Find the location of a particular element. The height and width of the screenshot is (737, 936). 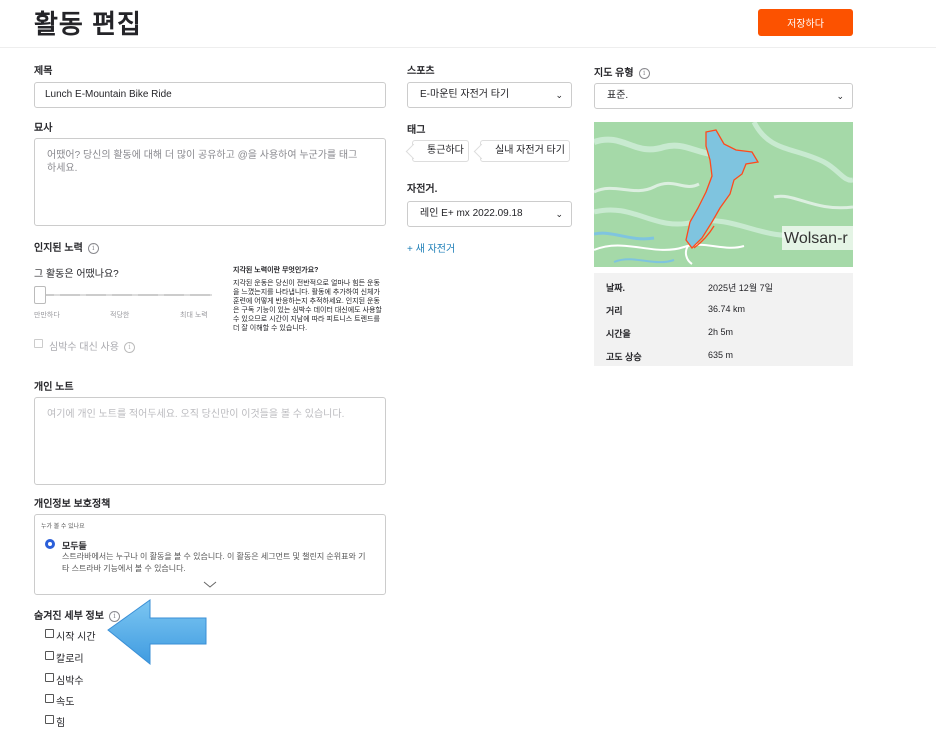

bike-select-value: 레인 E+ mx 2022.09.18 is located at coordinates (471, 213).